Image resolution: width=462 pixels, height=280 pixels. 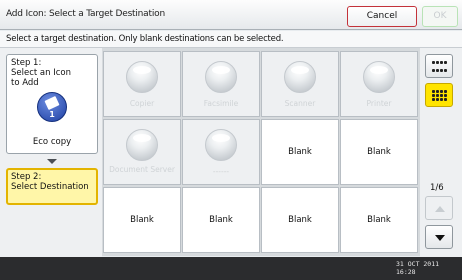 I want to click on dots-grid-large-icon, so click(x=439, y=95).